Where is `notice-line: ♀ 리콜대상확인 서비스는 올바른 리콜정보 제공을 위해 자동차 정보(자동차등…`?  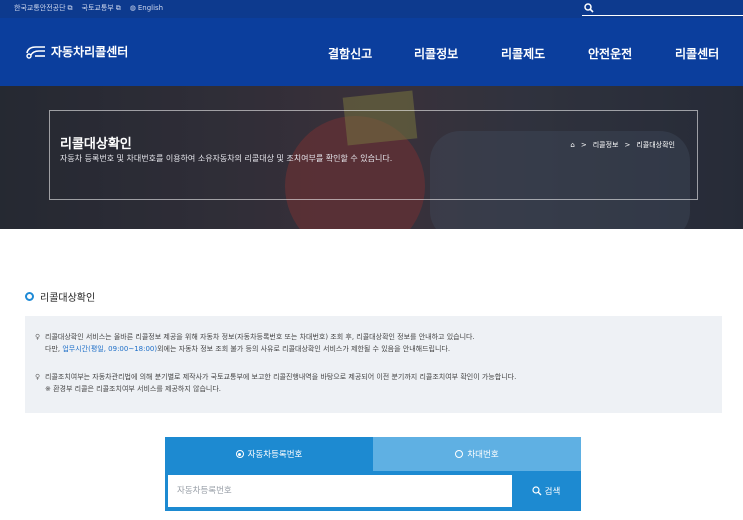
notice-line: ♀ 리콜대상확인 서비스는 올바른 리콜정보 제공을 위해 자동차 정보(자동차등… is located at coordinates (255, 337).